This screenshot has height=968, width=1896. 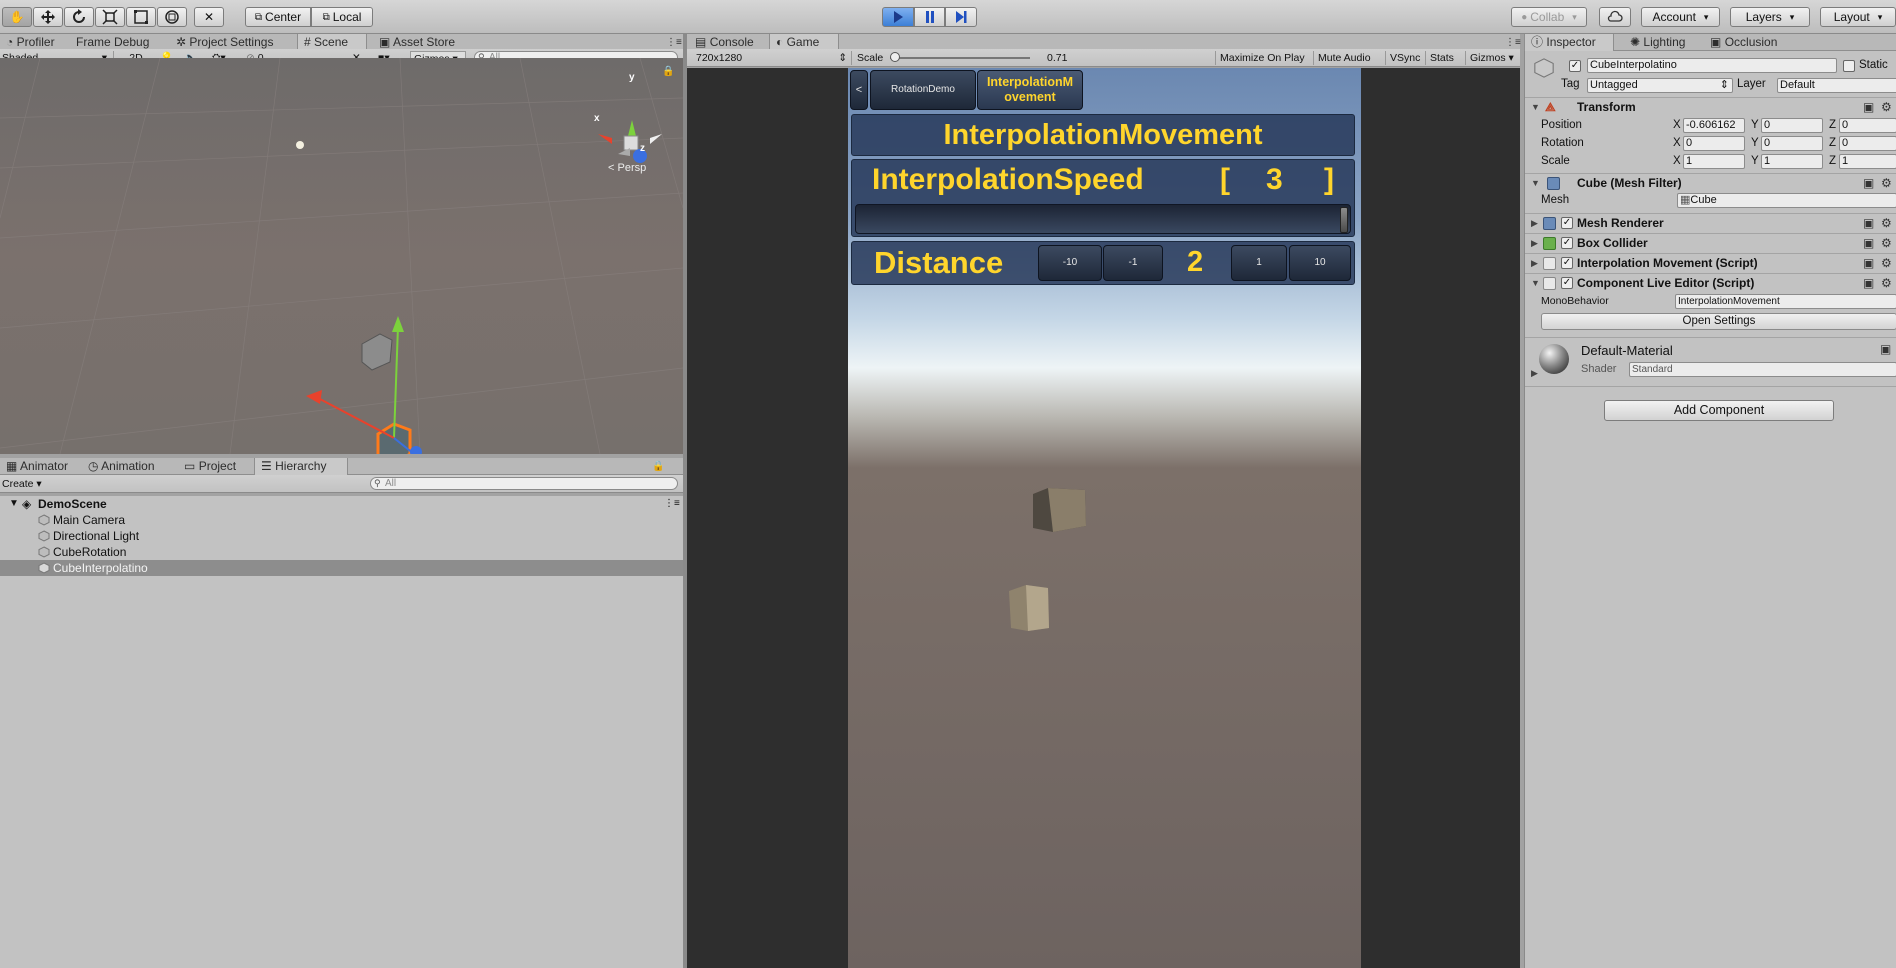 What do you see at coordinates (25, 484) in the screenshot?
I see `create-dropdown: Create ▾` at bounding box center [25, 484].